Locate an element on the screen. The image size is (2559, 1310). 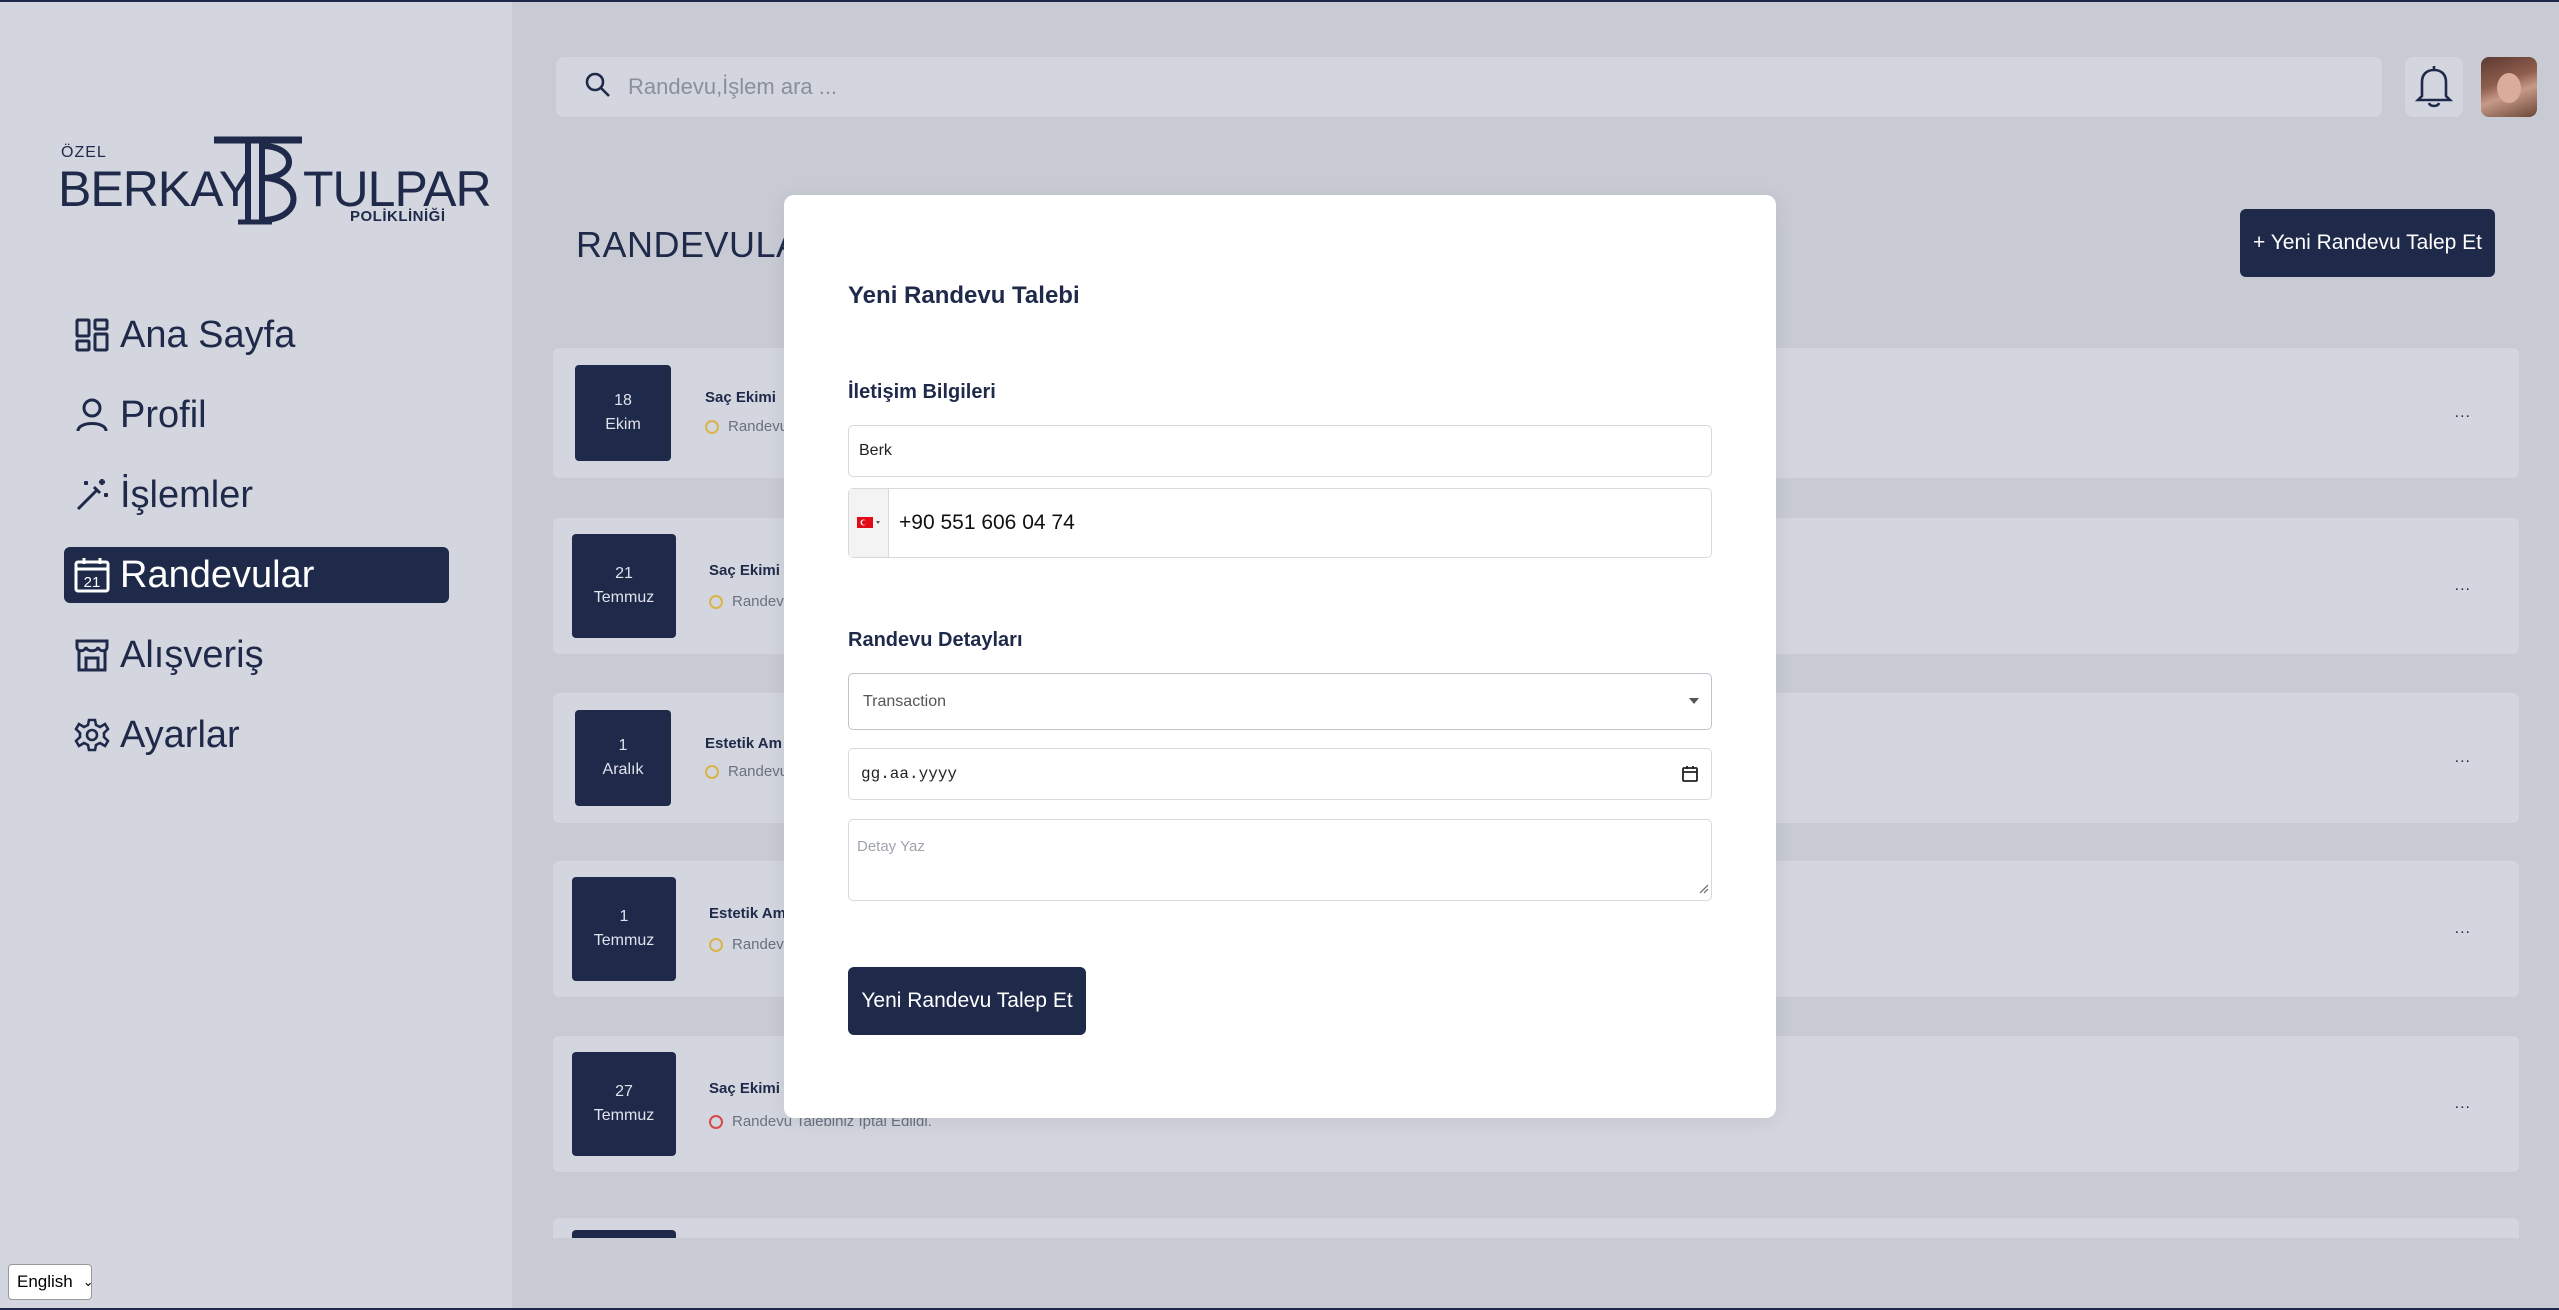
calendar-icon: 21 is located at coordinates (92, 575).